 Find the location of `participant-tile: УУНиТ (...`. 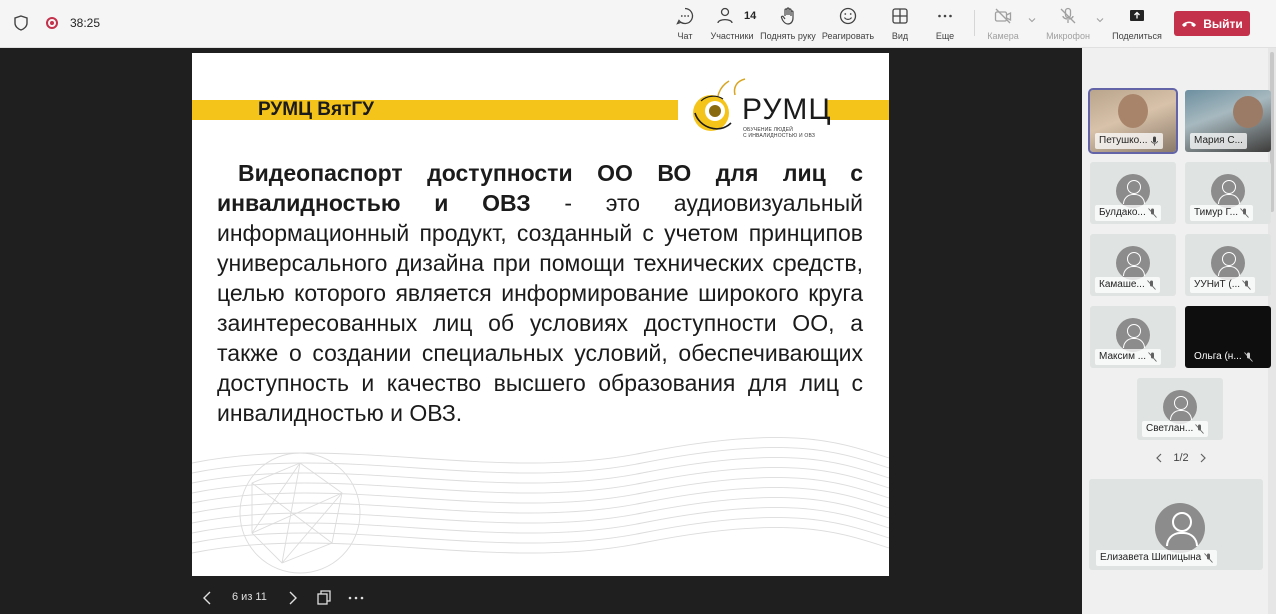

participant-tile: УУНиТ (... is located at coordinates (1228, 265).